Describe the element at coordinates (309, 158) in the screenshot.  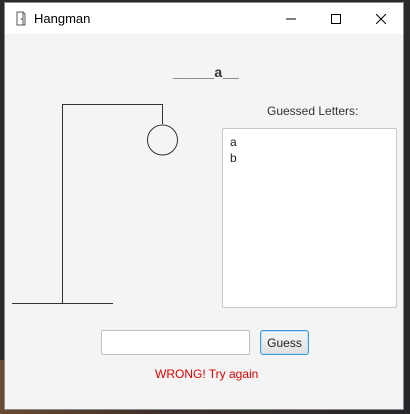
I see `list-item: b` at that location.